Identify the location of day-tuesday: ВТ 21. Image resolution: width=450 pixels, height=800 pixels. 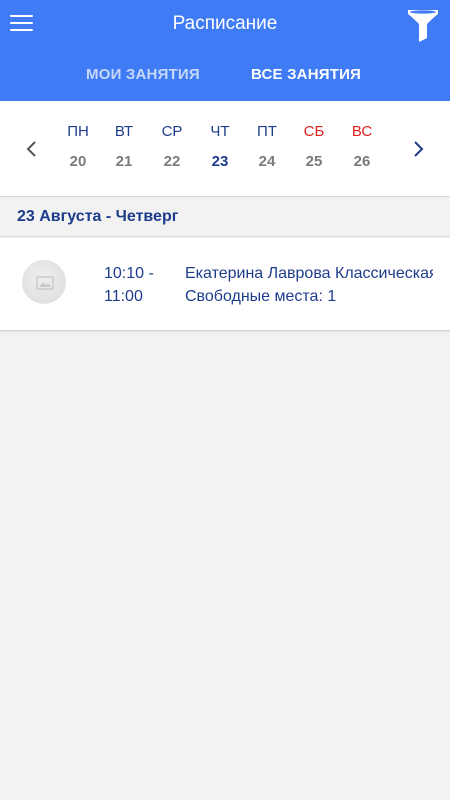
(124, 146).